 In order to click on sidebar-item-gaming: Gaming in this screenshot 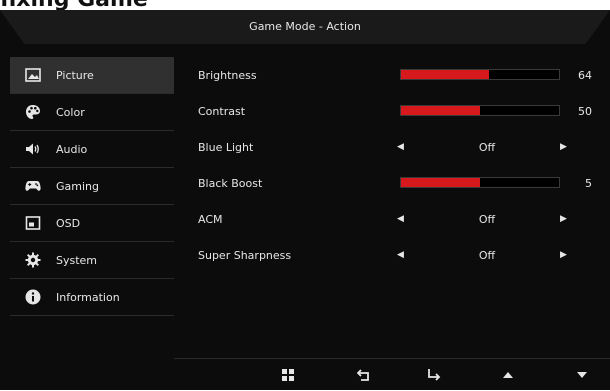, I will do `click(92, 186)`.